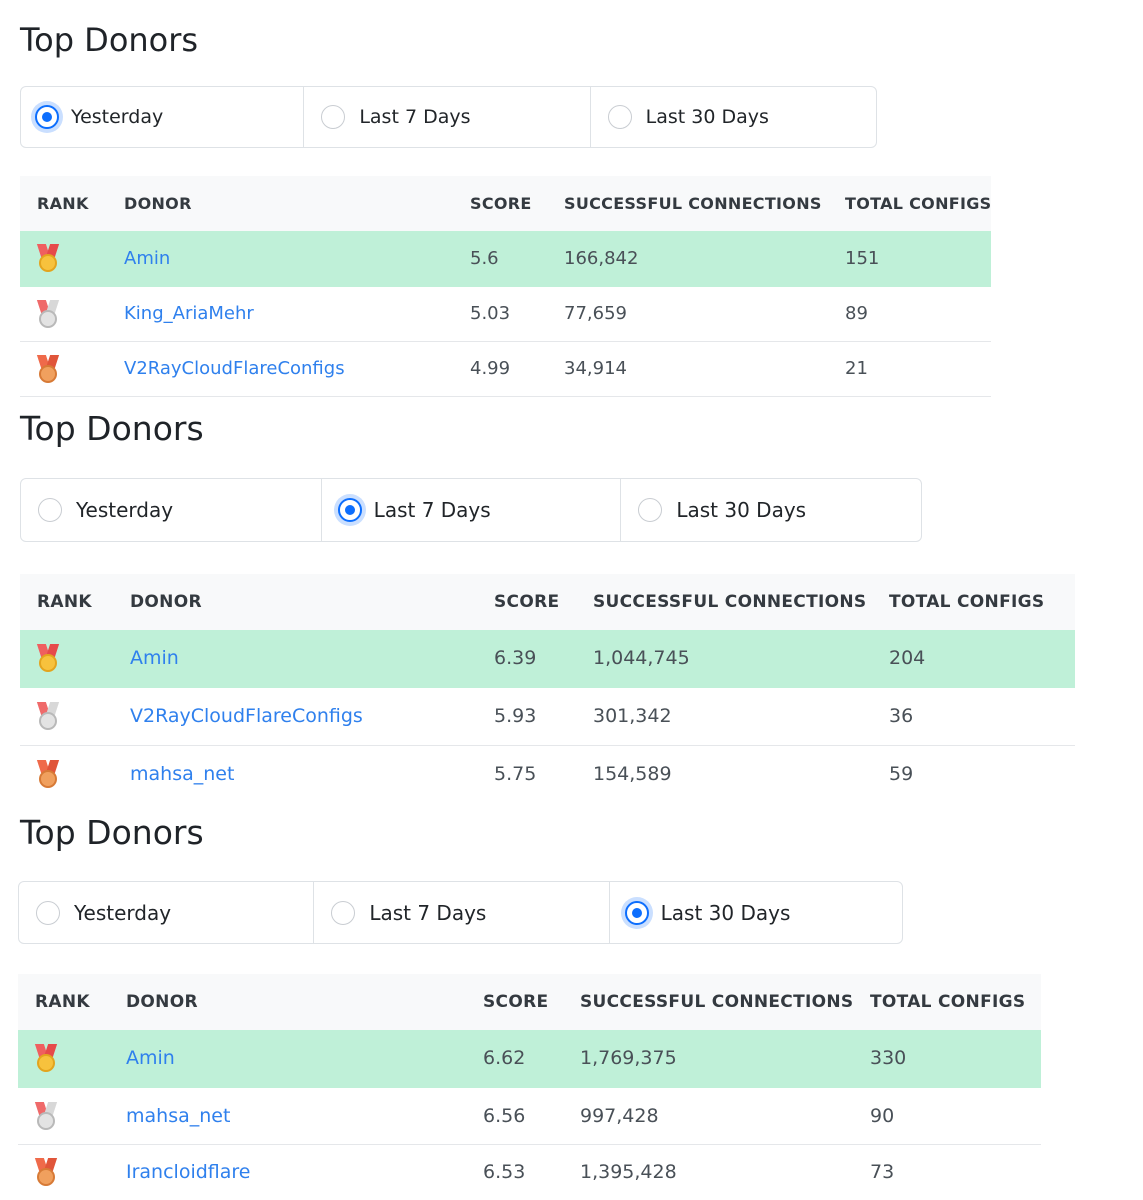 This screenshot has width=1143, height=1200. Describe the element at coordinates (741, 659) in the screenshot. I see `connections-cell: 1,044,745` at that location.